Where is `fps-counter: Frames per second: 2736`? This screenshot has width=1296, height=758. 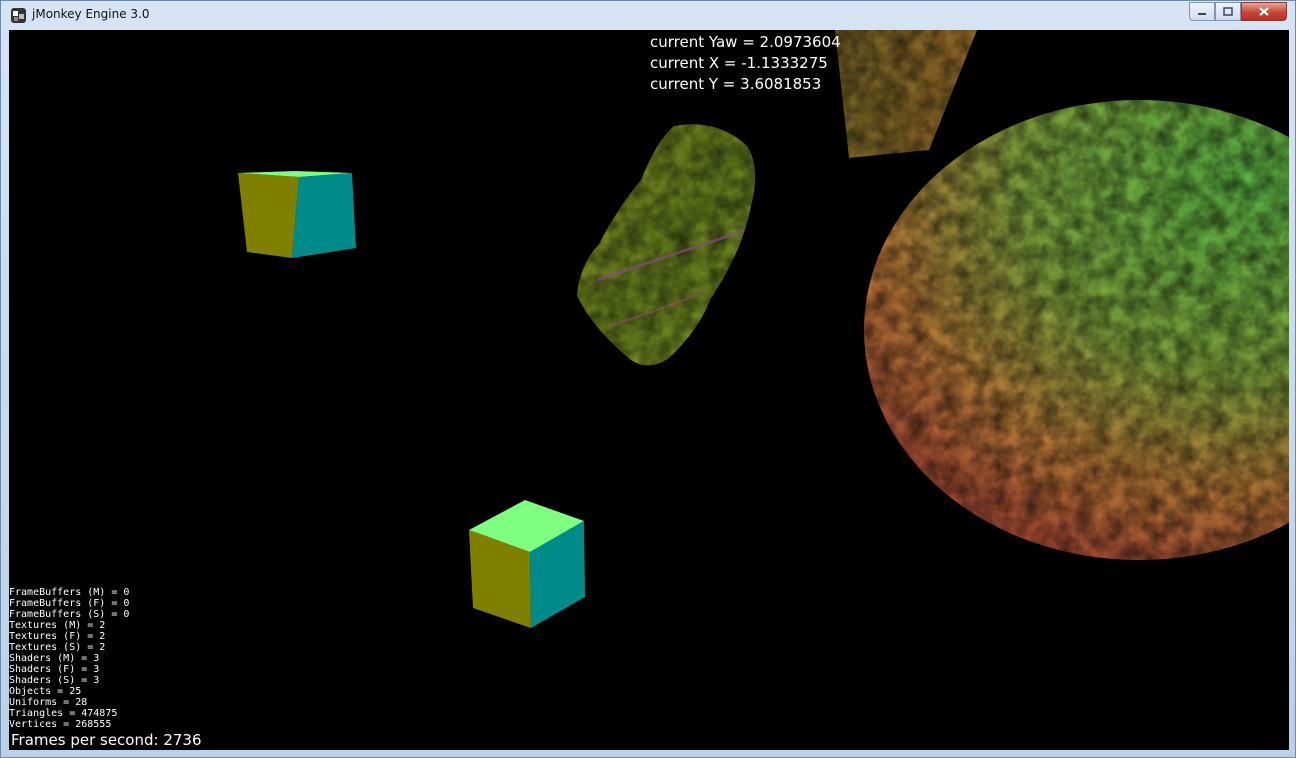
fps-counter: Frames per second: 2736 is located at coordinates (106, 740).